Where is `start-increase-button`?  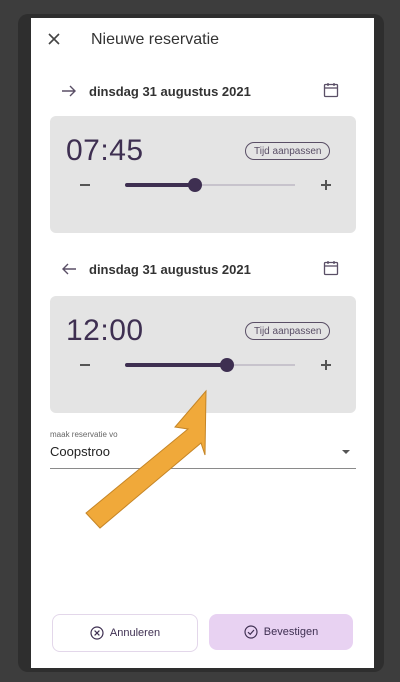
start-increase-button is located at coordinates (326, 185).